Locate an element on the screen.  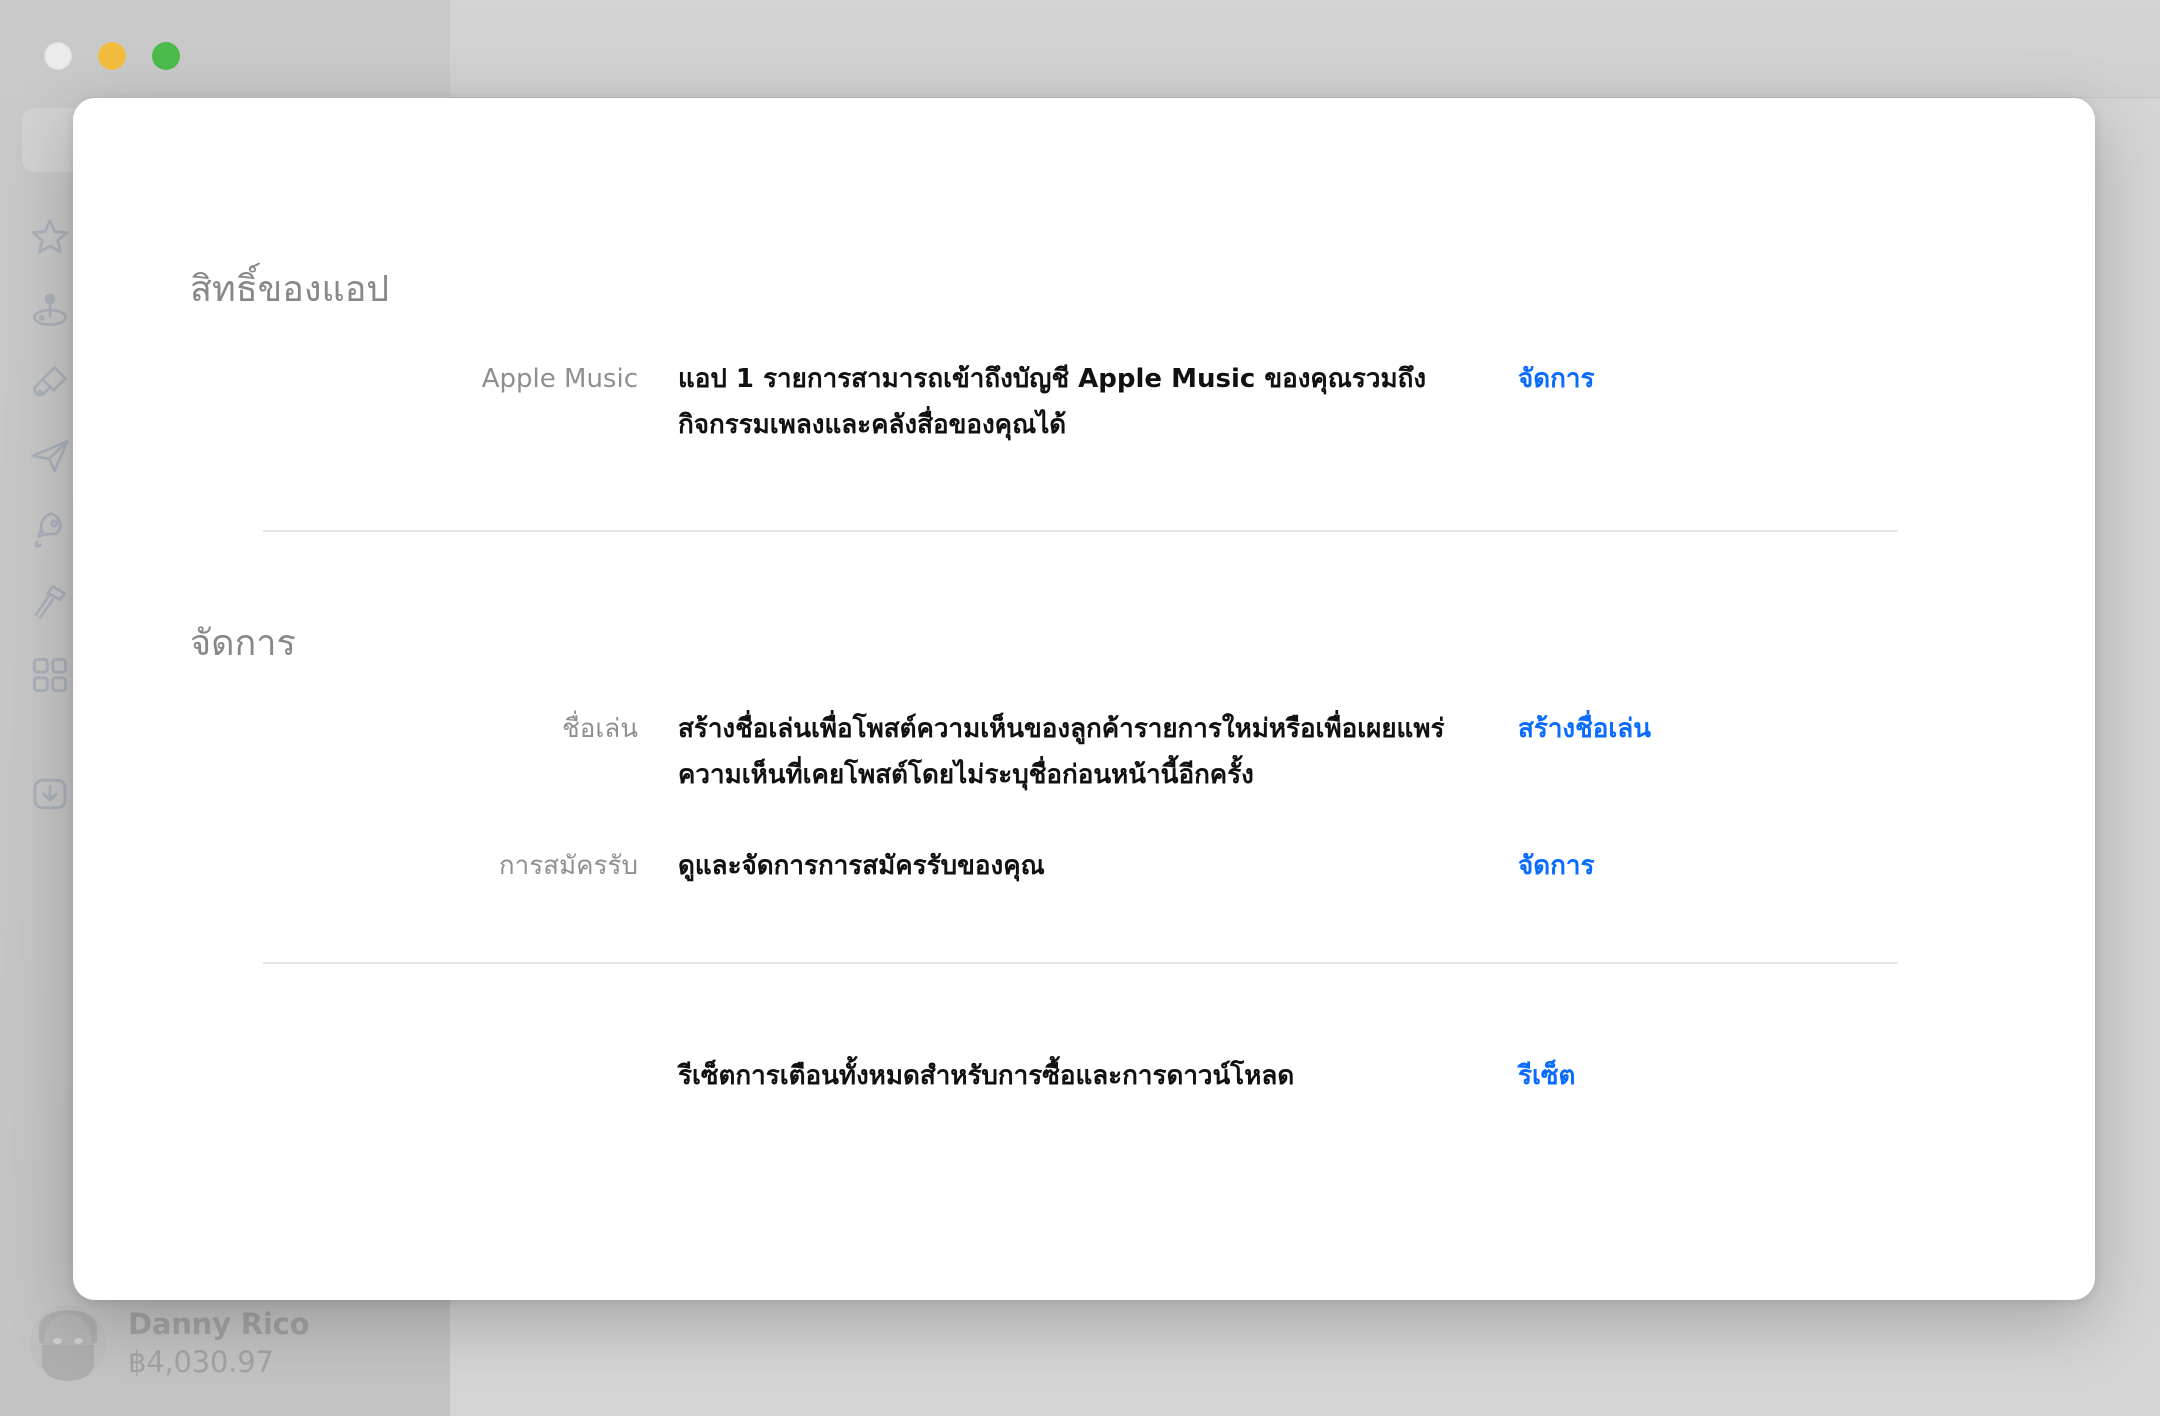
rocket-icon is located at coordinates (48, 529).